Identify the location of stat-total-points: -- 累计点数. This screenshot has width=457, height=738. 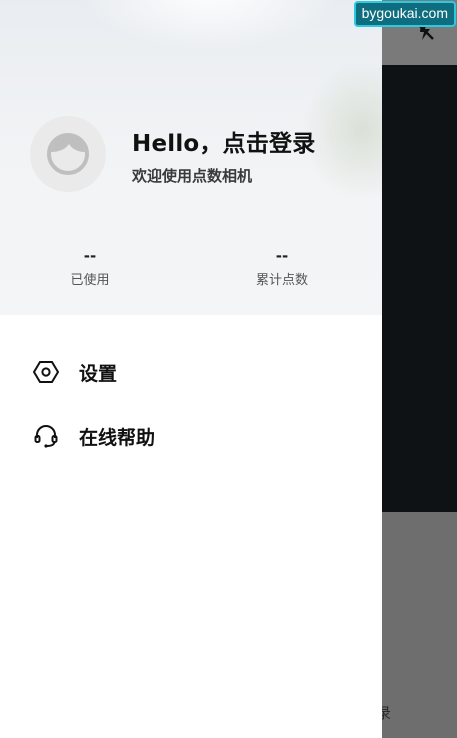
(282, 267).